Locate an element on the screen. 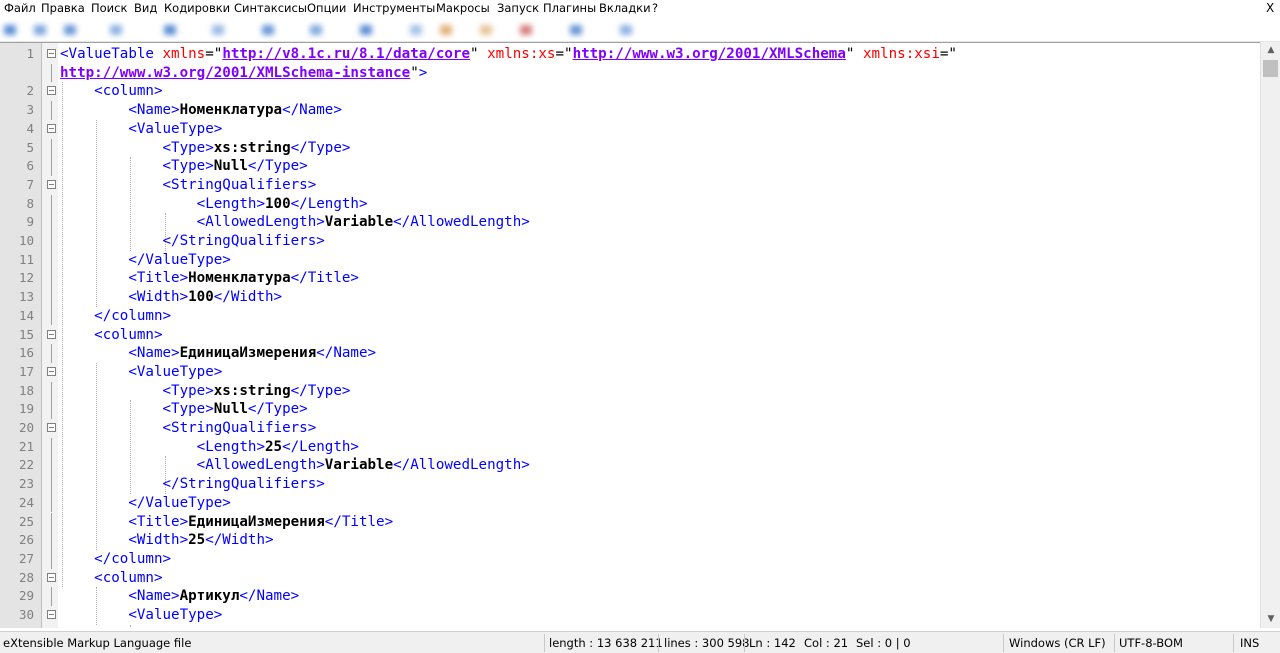 This screenshot has width=1280, height=653. line-number: 1 is located at coordinates (30, 53).